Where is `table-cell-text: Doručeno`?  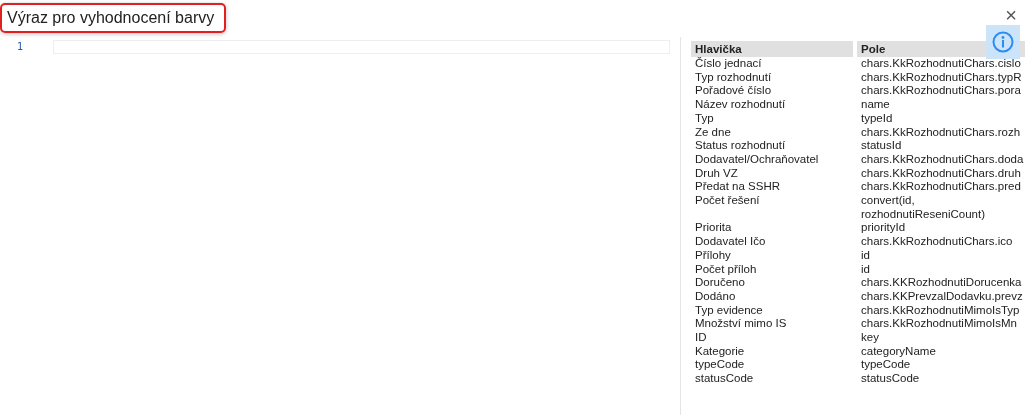
table-cell-text: Doručeno is located at coordinates (720, 283).